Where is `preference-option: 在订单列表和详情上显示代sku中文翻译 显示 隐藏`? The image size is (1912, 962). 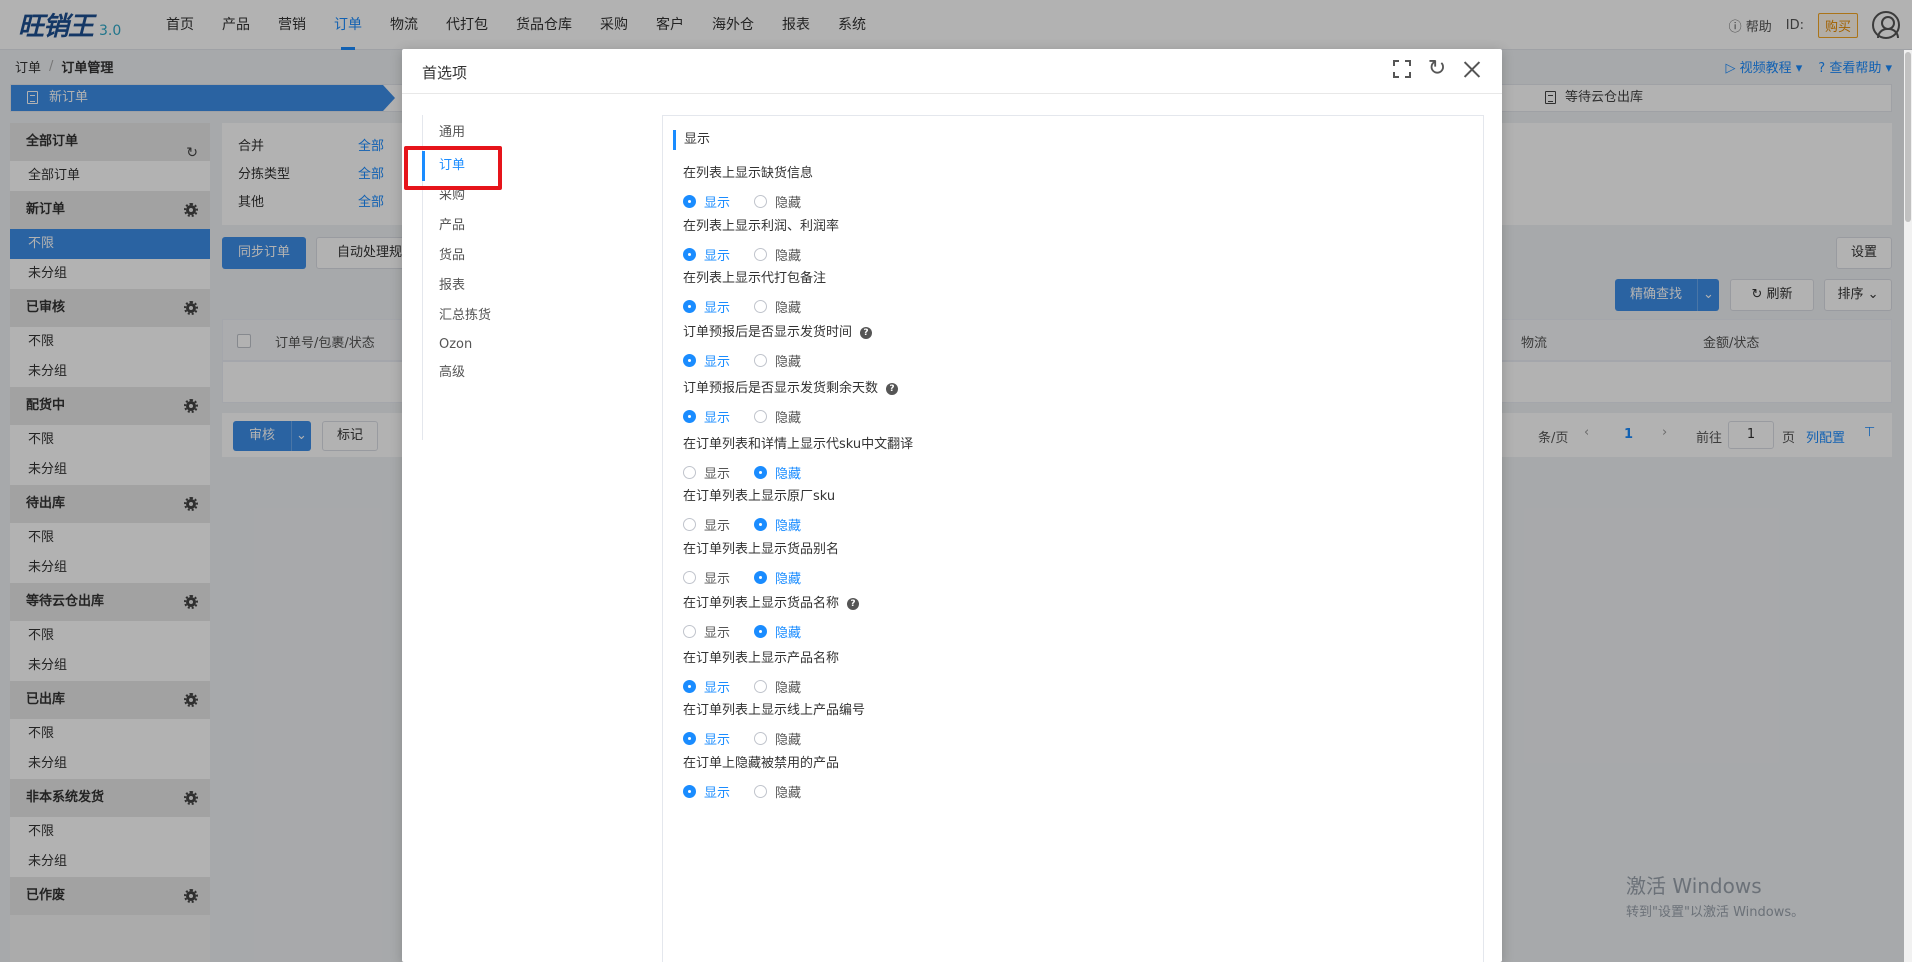
preference-option: 在订单列表和详情上显示代sku中文翻译 显示 隐藏 is located at coordinates (798, 458).